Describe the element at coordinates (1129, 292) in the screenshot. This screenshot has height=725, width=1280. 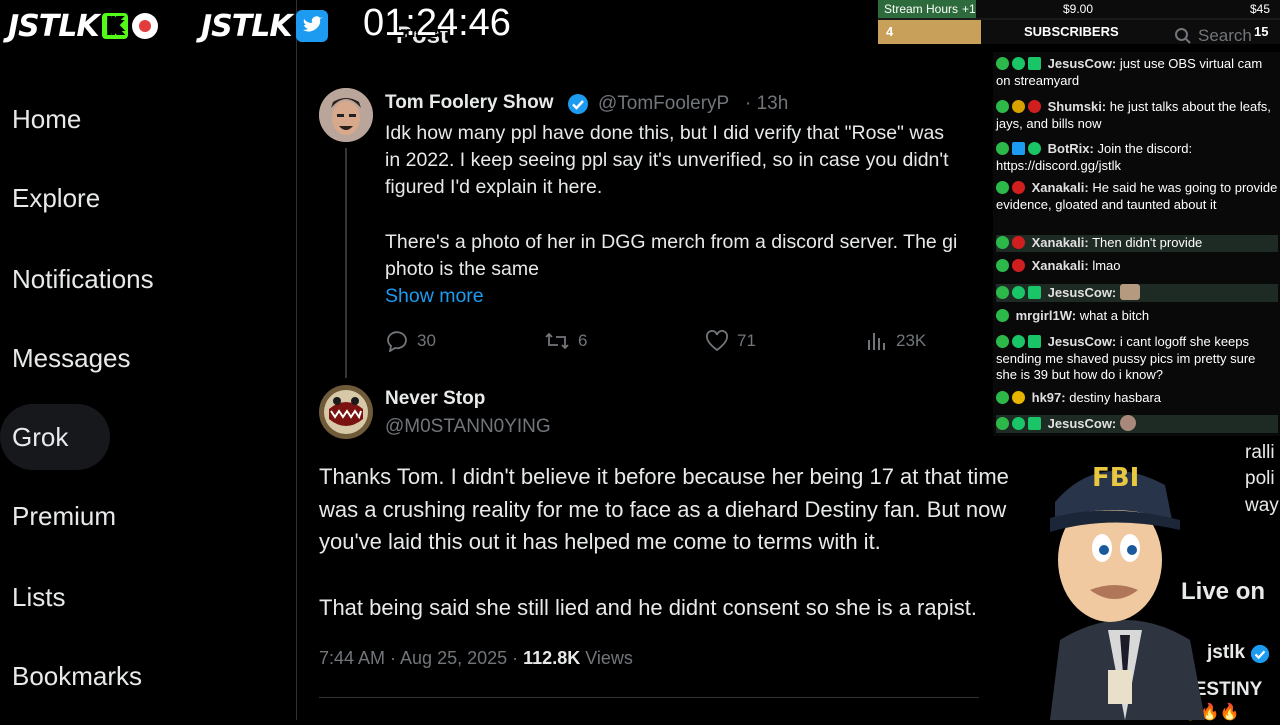
I see `cat-emote-icon` at that location.